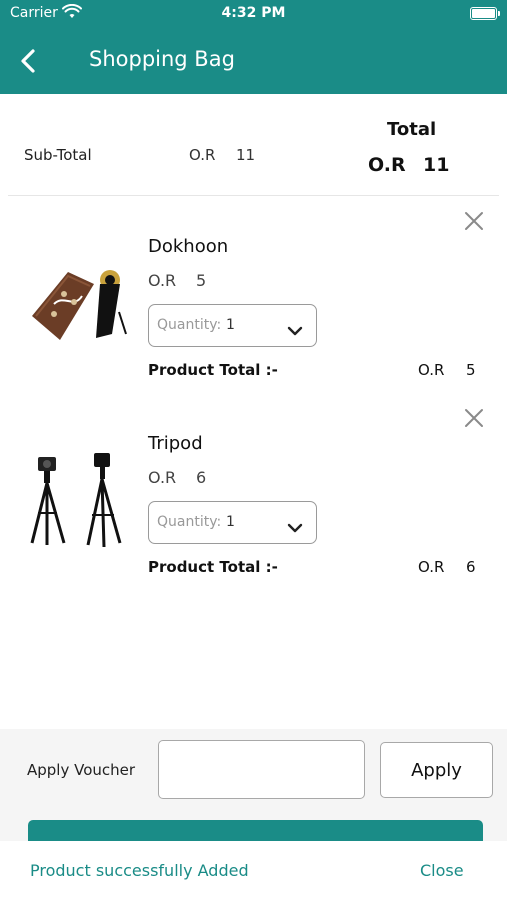  I want to click on toast-close-button: Close, so click(442, 870).